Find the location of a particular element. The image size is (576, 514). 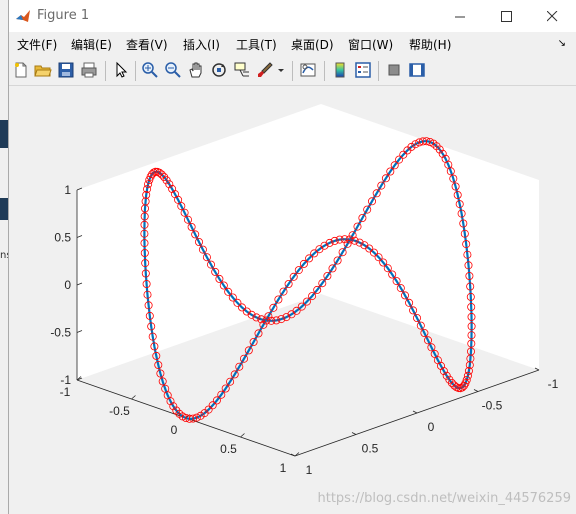

z-tick-label: 1 is located at coordinates (67, 190).